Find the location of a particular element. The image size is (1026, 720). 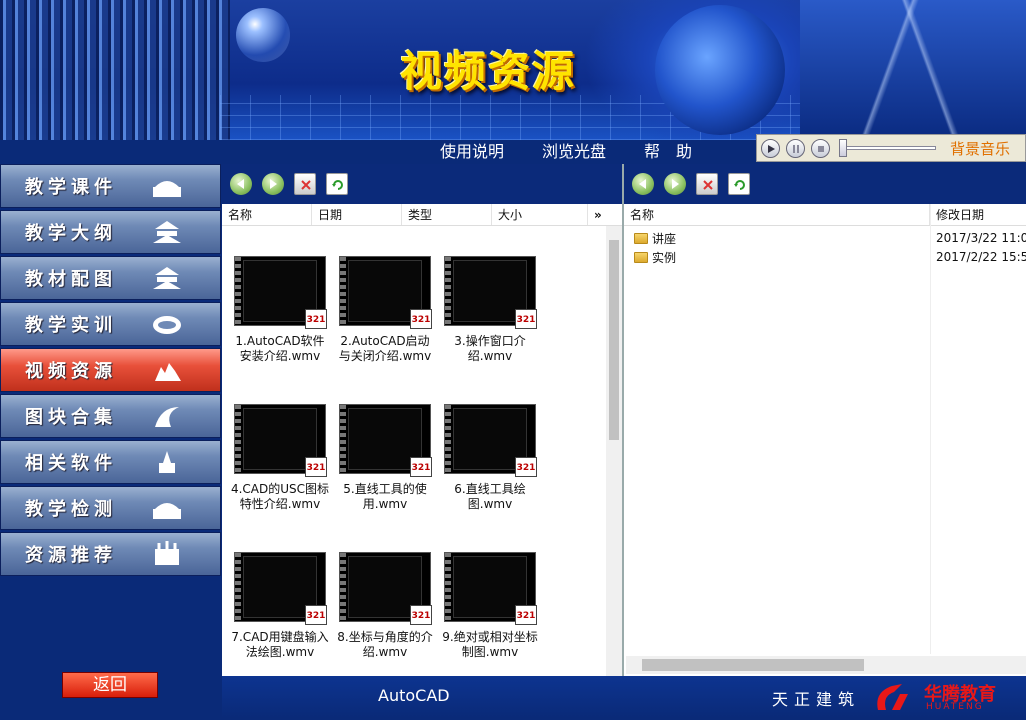

globe-image is located at coordinates (720, 70).